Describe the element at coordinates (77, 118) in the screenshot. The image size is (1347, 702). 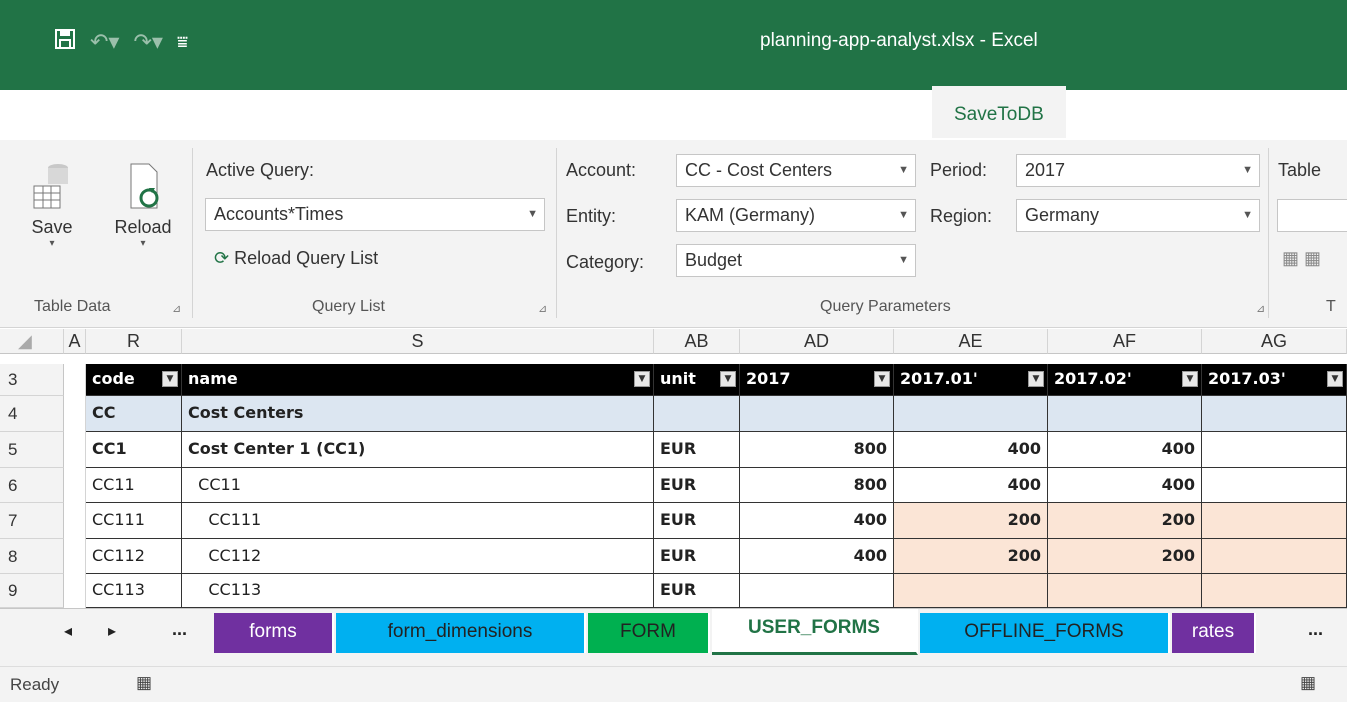
I see `tab-file: File` at that location.